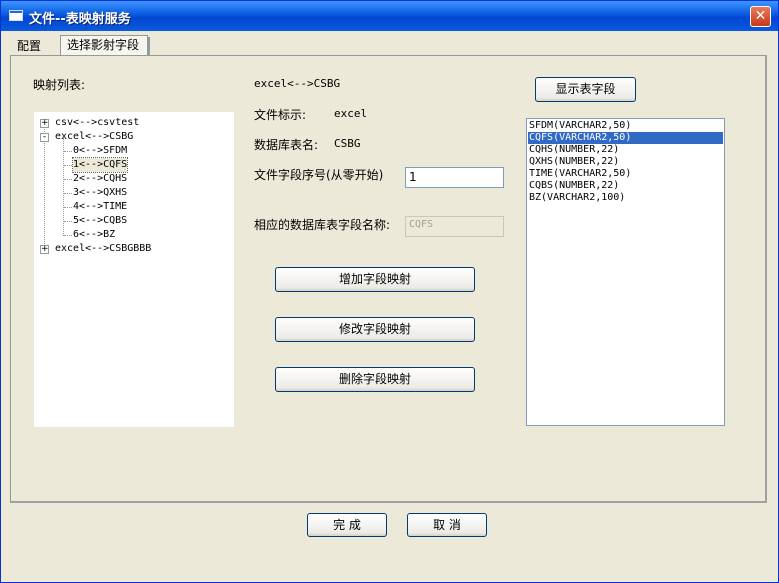  I want to click on db-field-input: CQFS, so click(454, 226).